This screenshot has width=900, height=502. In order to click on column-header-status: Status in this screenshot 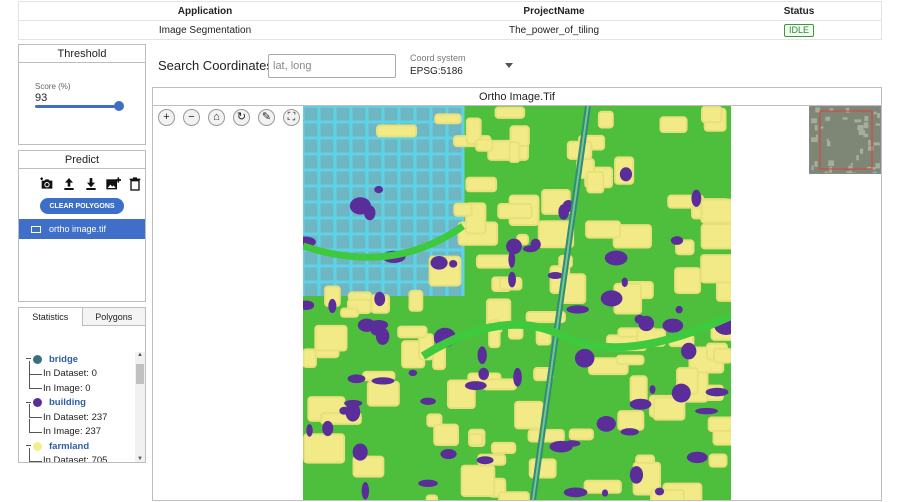, I will do `click(799, 11)`.